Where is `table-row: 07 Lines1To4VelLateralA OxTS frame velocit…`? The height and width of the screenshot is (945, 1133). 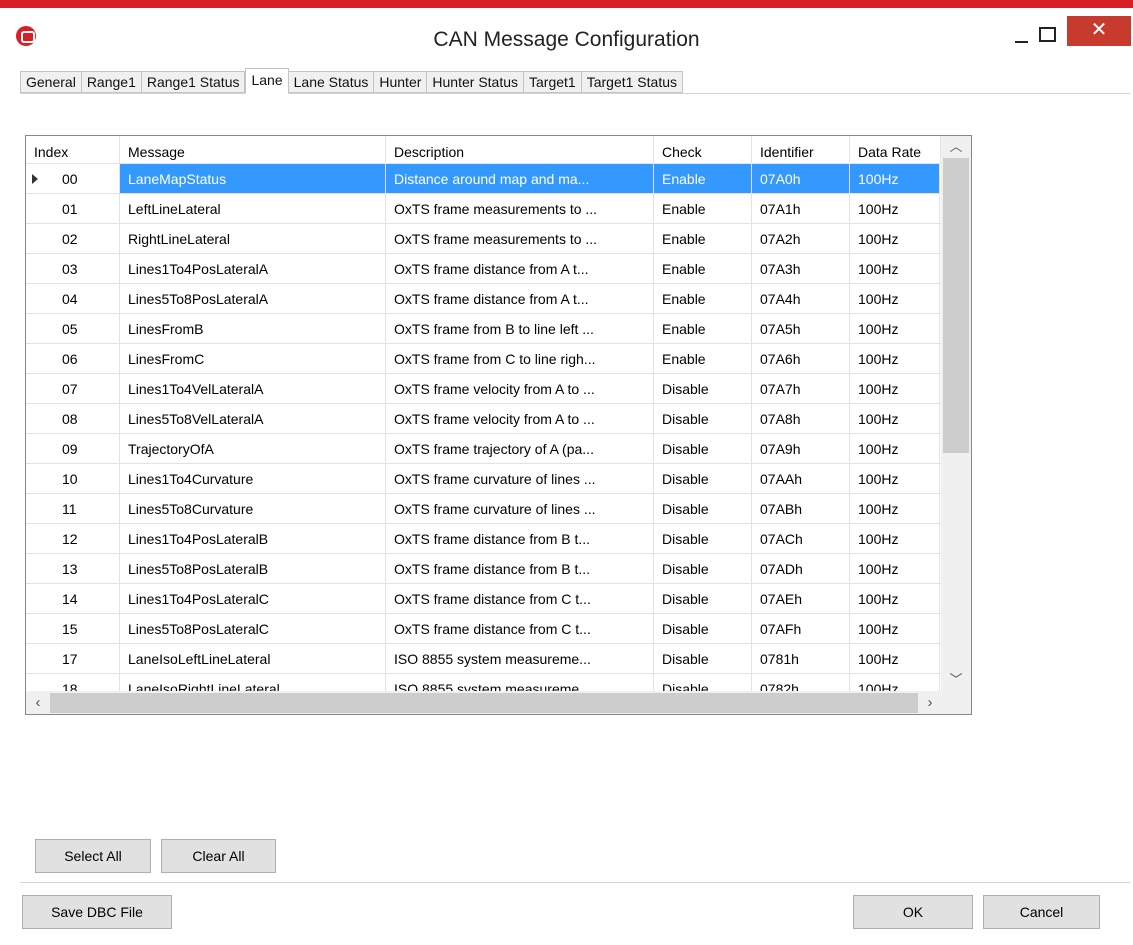
table-row: 07 Lines1To4VelLateralA OxTS frame velocit… is located at coordinates (483, 389).